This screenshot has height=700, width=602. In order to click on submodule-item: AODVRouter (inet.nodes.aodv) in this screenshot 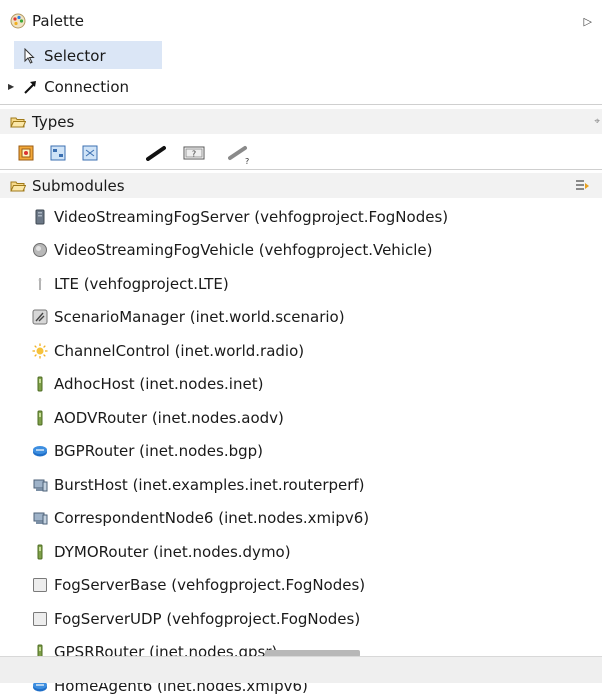, I will do `click(158, 417)`.